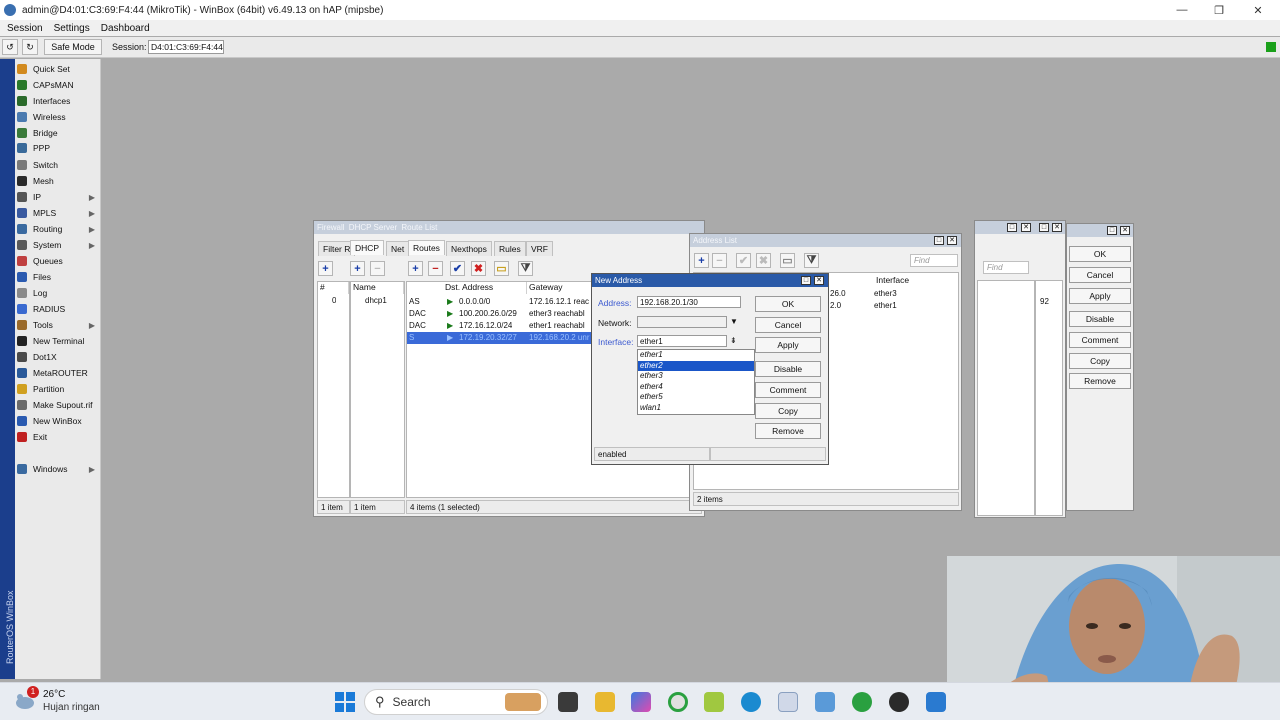 The image size is (1280, 720). What do you see at coordinates (58, 325) in the screenshot?
I see `sidebar-item-tools: Tools ▶` at bounding box center [58, 325].